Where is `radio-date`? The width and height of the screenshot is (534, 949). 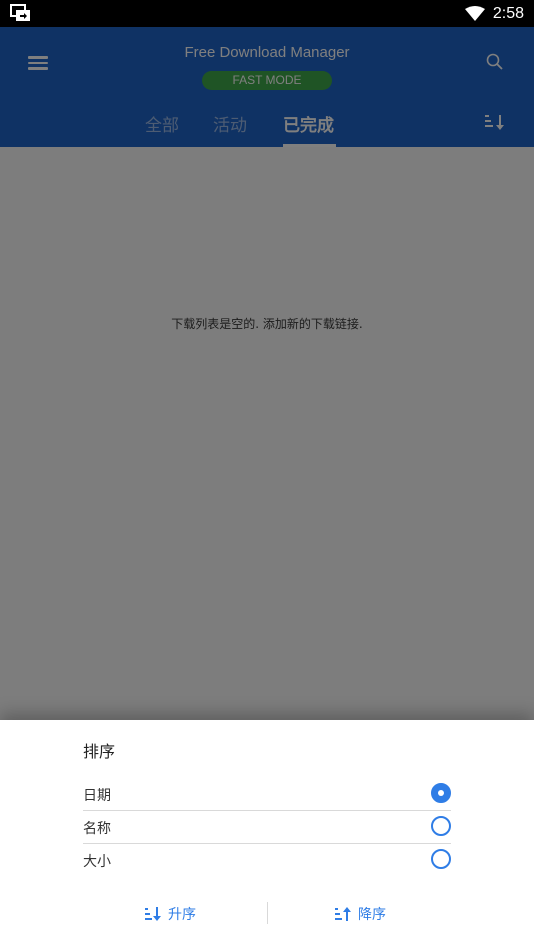 radio-date is located at coordinates (441, 793).